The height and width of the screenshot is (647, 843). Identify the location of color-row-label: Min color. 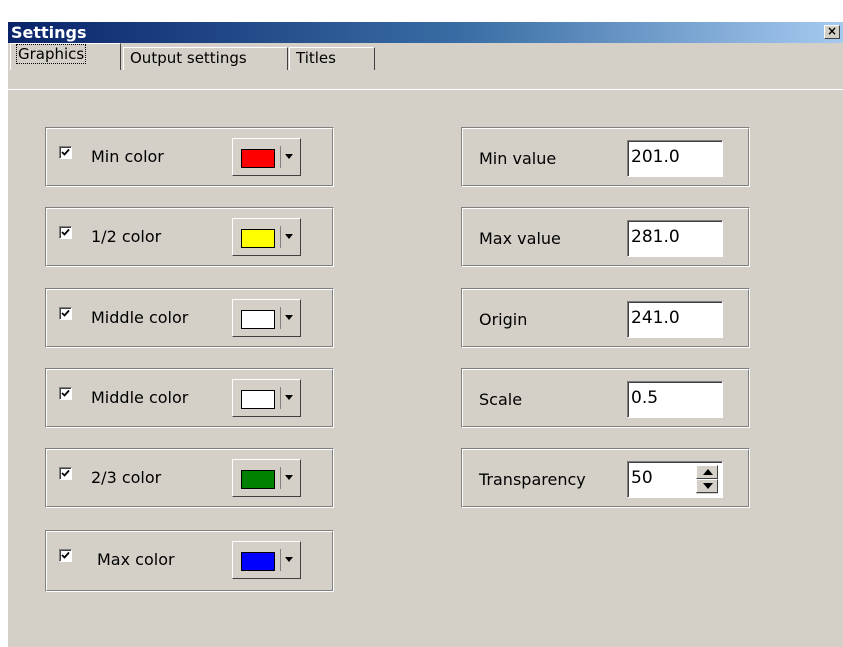
(127, 156).